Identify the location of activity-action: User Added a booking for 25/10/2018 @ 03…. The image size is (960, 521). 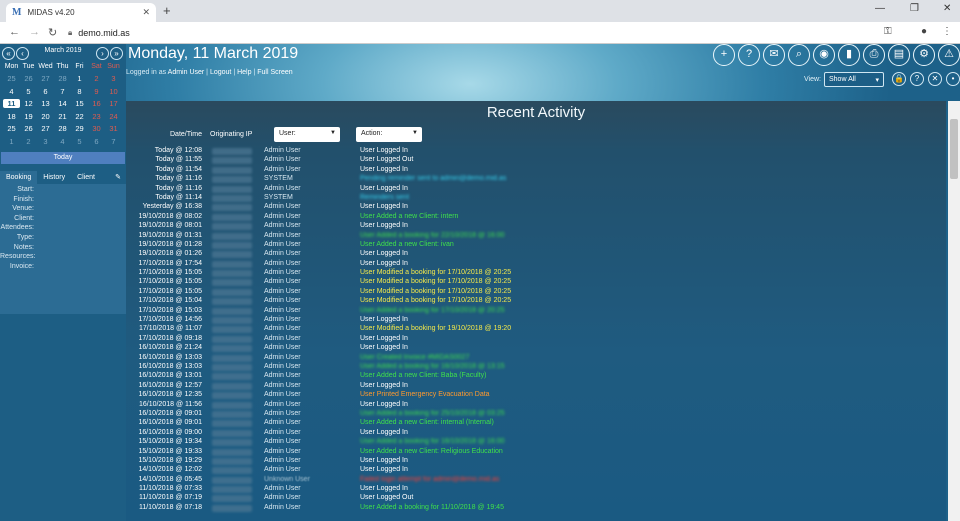
(432, 413).